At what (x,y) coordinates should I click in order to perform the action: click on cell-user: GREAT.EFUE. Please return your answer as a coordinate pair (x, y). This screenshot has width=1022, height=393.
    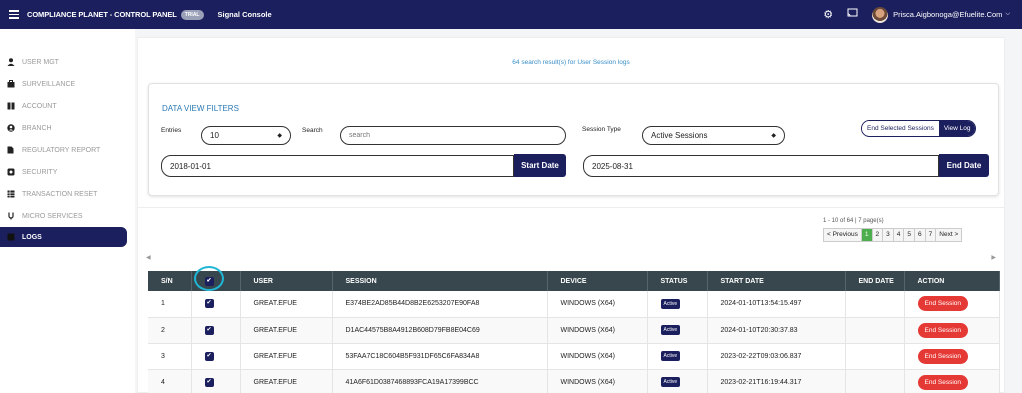
    Looking at the image, I should click on (286, 304).